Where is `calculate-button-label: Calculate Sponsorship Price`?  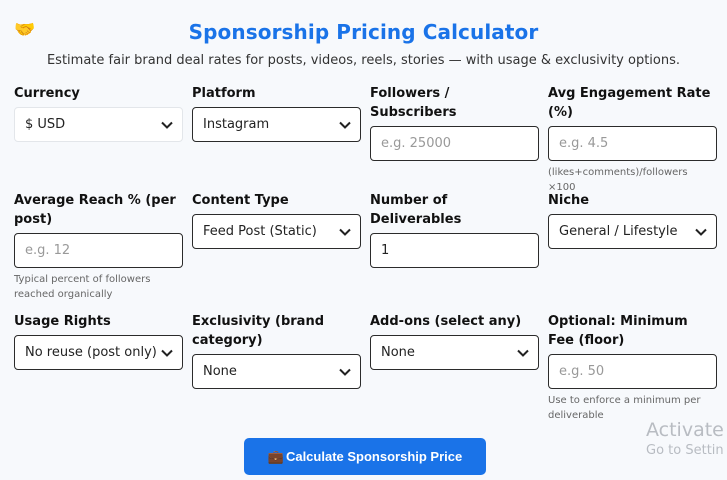
calculate-button-label: Calculate Sponsorship Price is located at coordinates (374, 456).